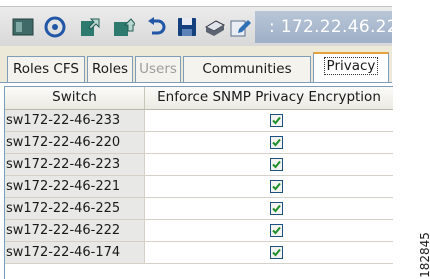 The height and width of the screenshot is (279, 430). I want to click on edit-icon, so click(241, 27).